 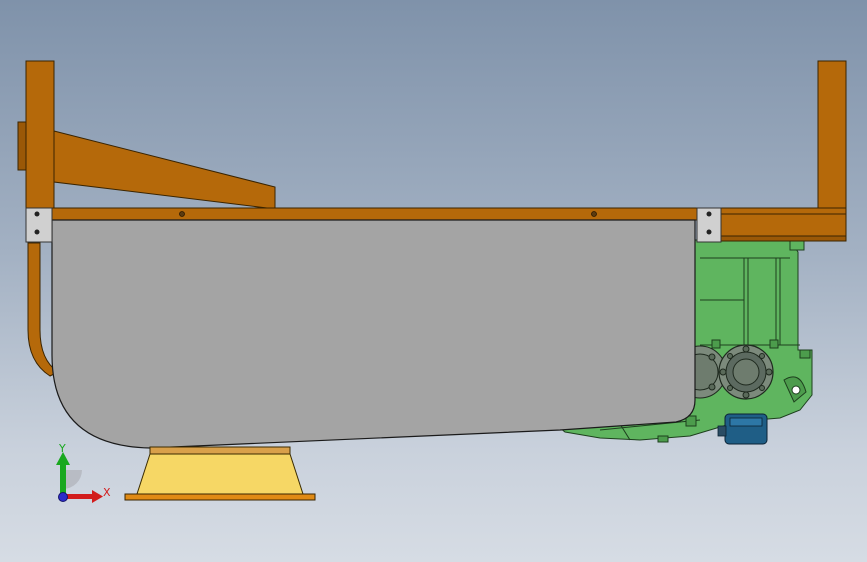 I want to click on x-axis-arrow, so click(x=83, y=496).